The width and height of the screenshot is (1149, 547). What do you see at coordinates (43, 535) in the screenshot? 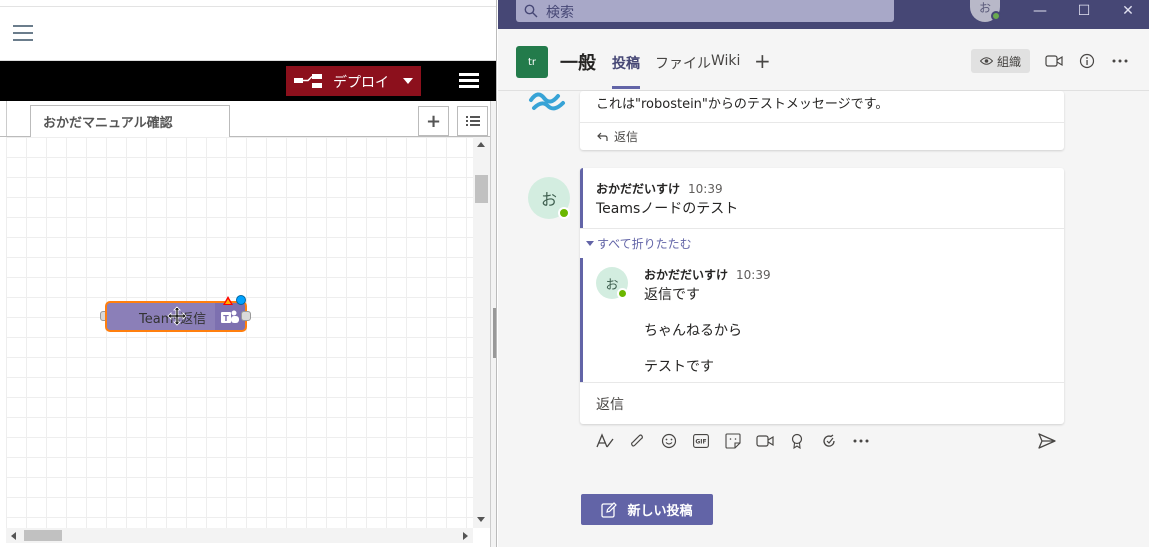
I see `scroll-thumb-h` at bounding box center [43, 535].